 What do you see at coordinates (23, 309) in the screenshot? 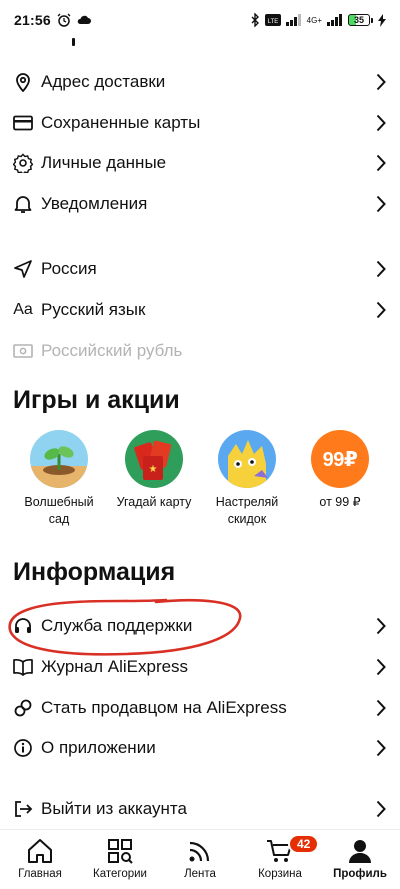
I see `font-size-icon: Aa` at bounding box center [23, 309].